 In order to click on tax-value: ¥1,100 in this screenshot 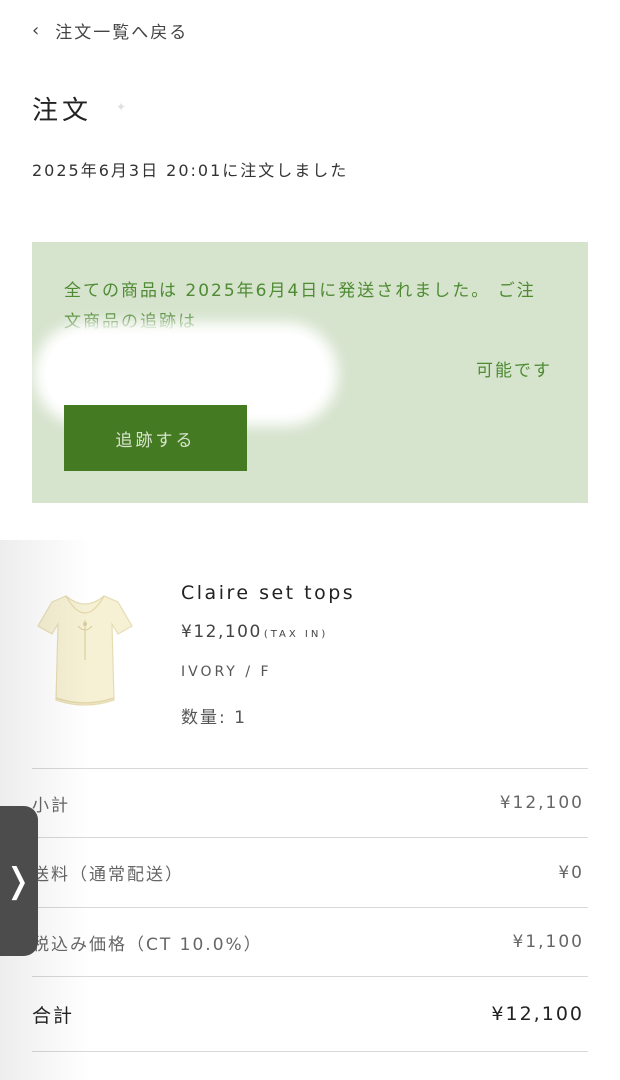, I will do `click(548, 942)`.